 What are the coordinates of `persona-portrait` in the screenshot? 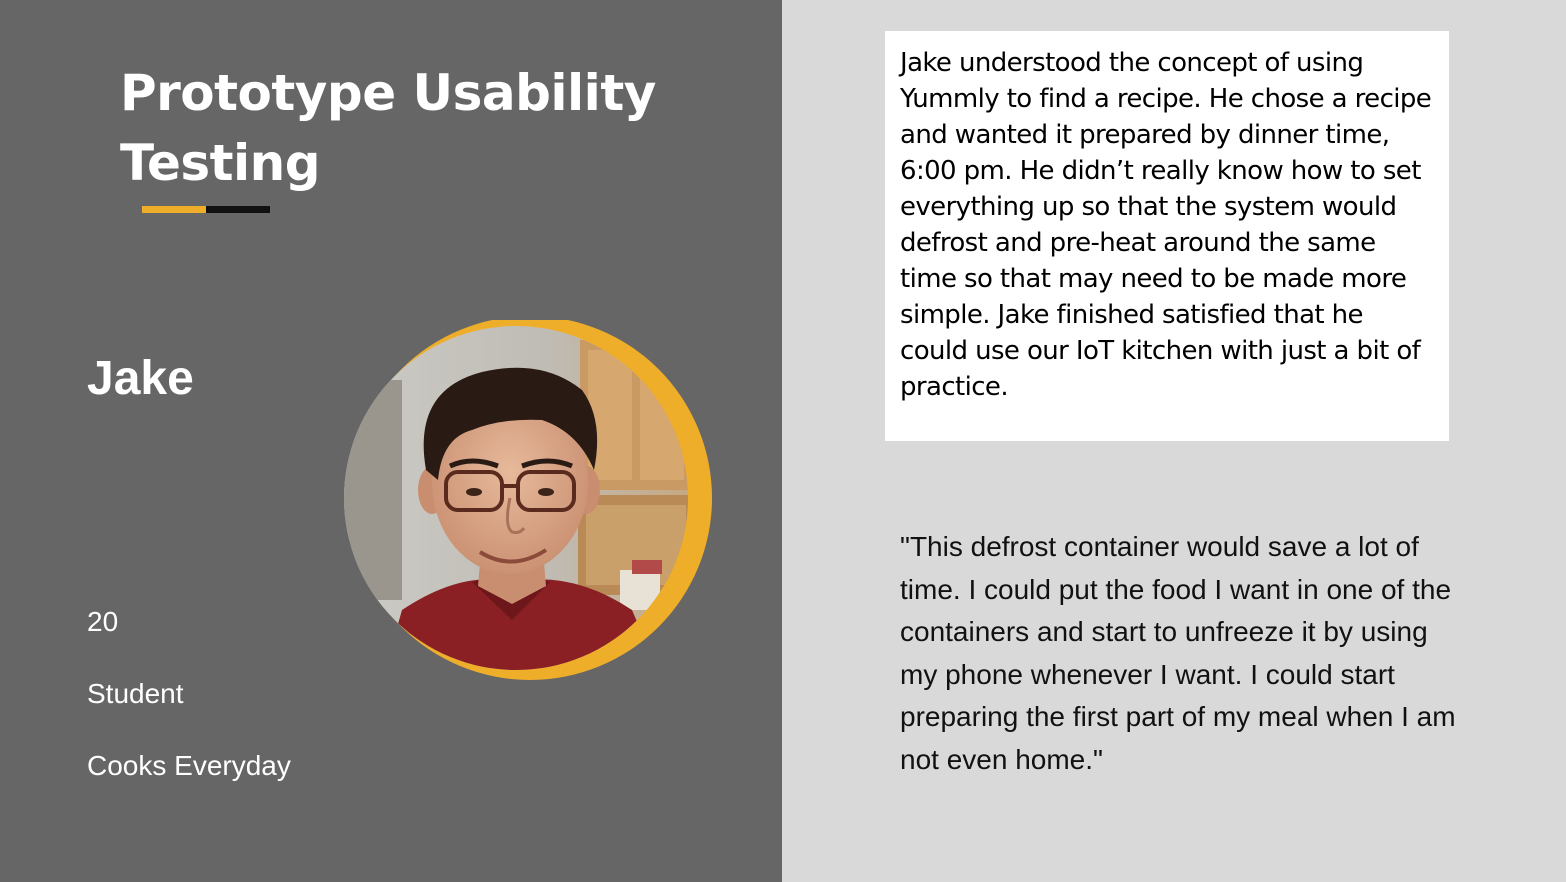 It's located at (528, 500).